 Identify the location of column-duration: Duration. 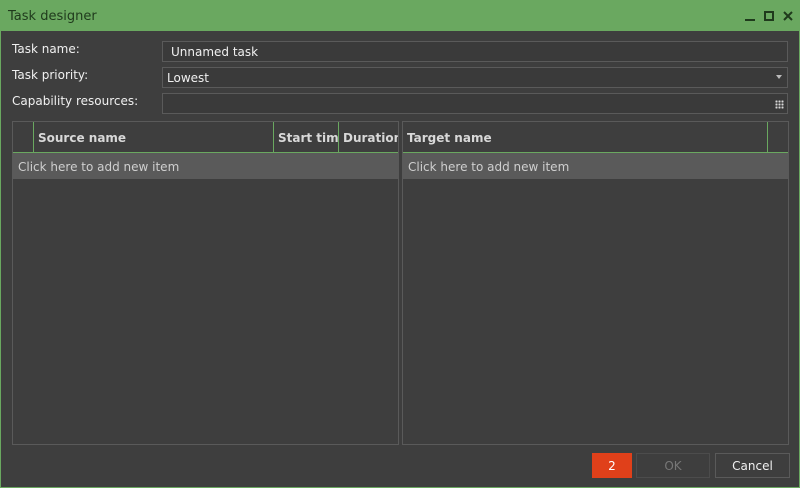
(368, 137).